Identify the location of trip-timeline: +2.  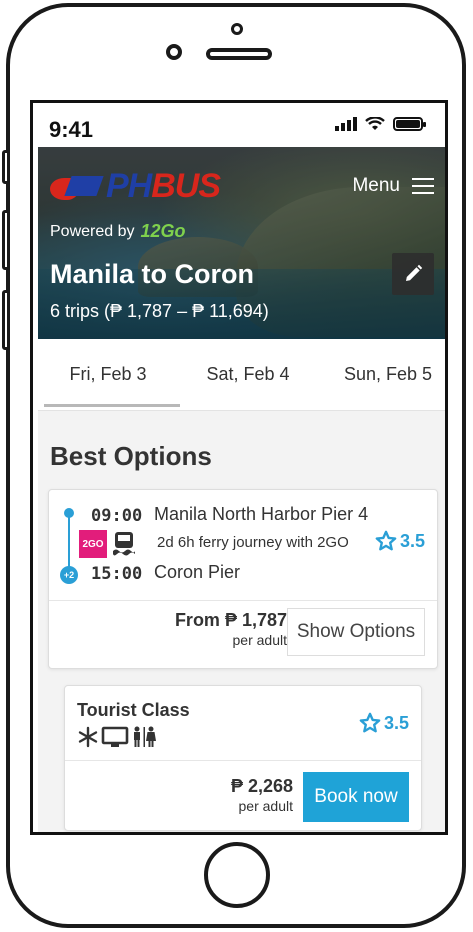
(69, 546).